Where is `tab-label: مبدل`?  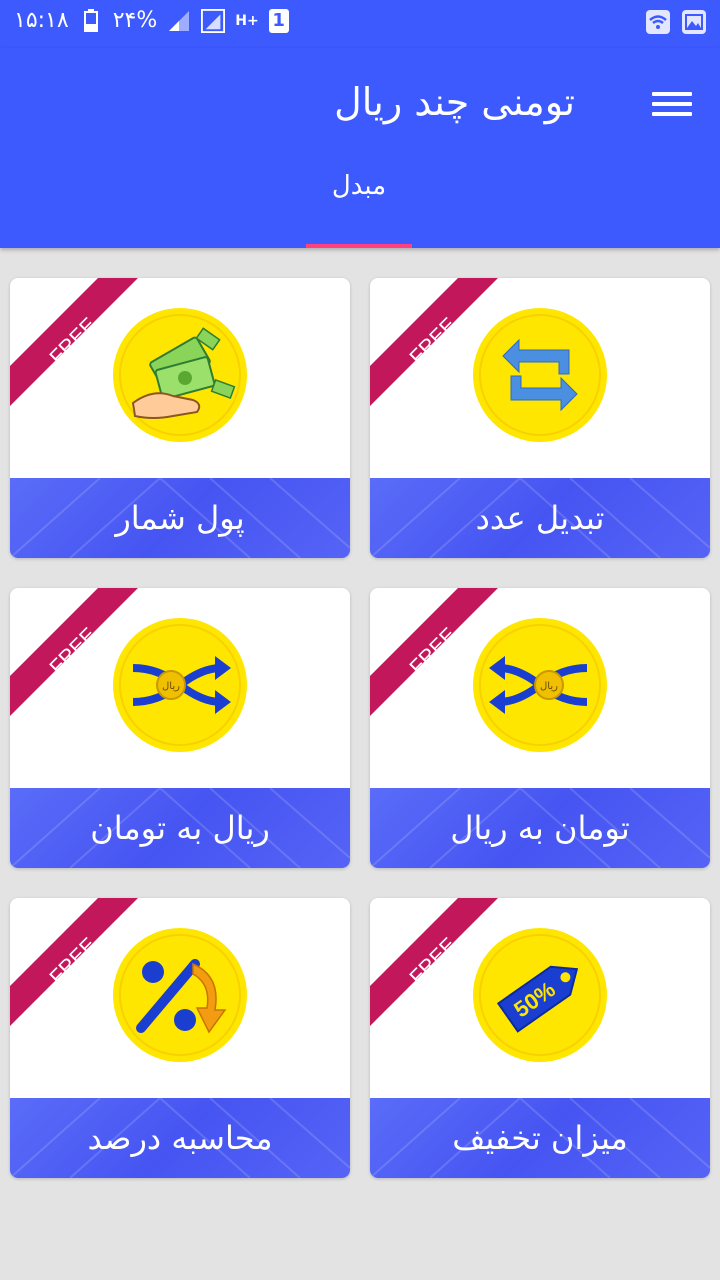
tab-label: مبدل is located at coordinates (359, 186).